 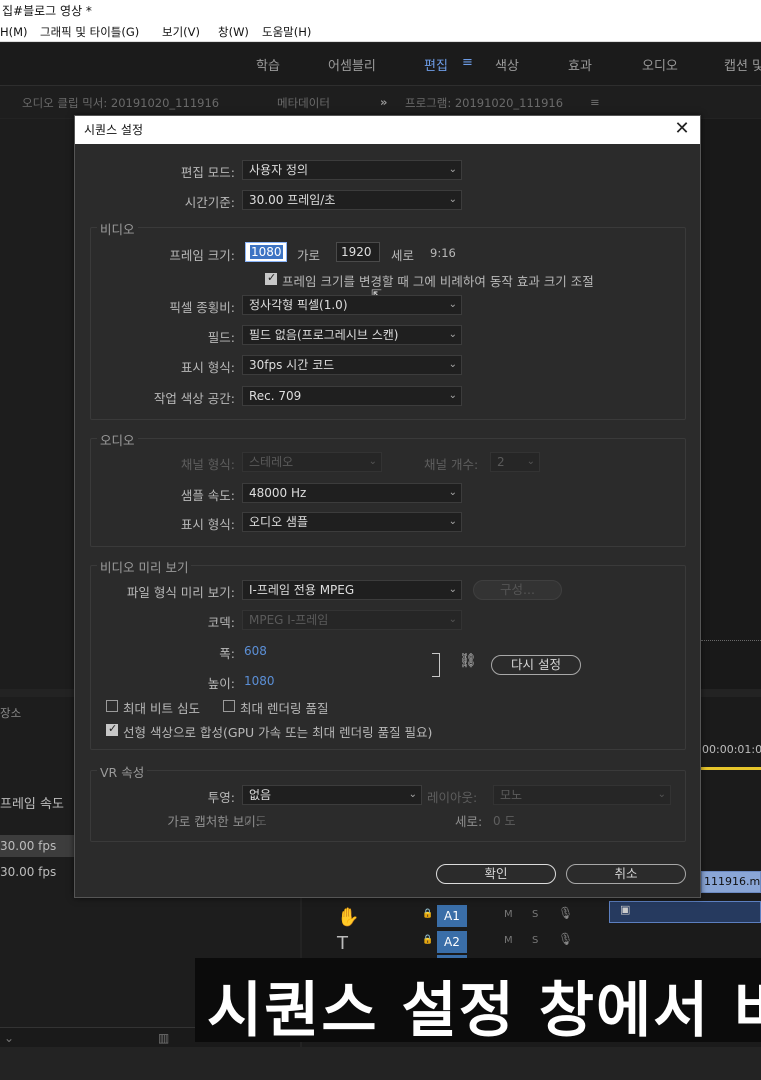 What do you see at coordinates (443, 253) in the screenshot?
I see `aspect-ratio: 9:16` at bounding box center [443, 253].